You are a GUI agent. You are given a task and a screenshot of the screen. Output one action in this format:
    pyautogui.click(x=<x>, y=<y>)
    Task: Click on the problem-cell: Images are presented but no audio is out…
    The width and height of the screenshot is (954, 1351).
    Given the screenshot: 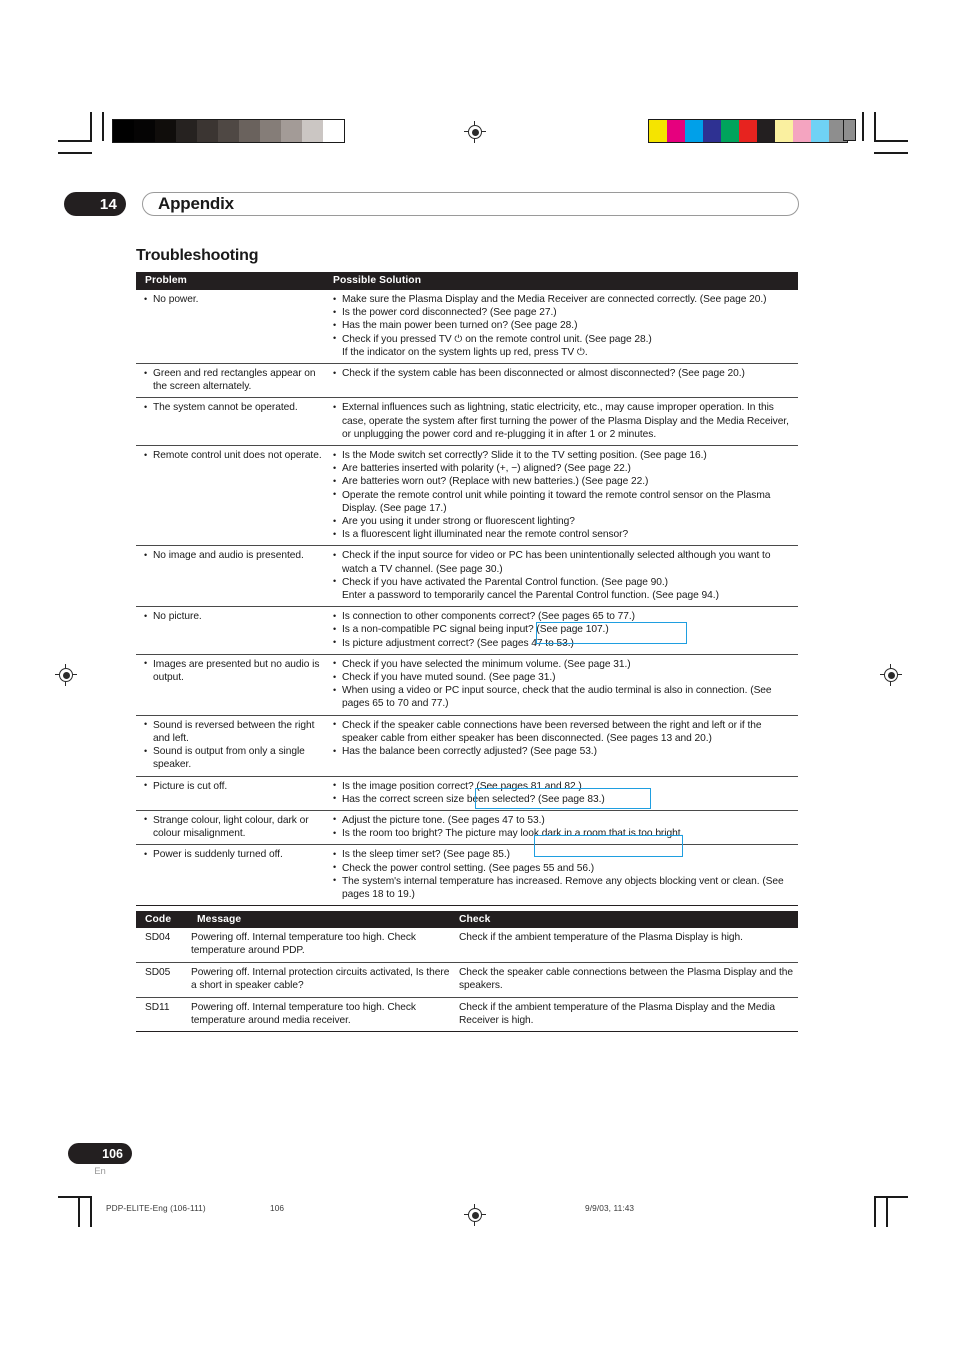 What is the action you would take?
    pyautogui.click(x=234, y=685)
    